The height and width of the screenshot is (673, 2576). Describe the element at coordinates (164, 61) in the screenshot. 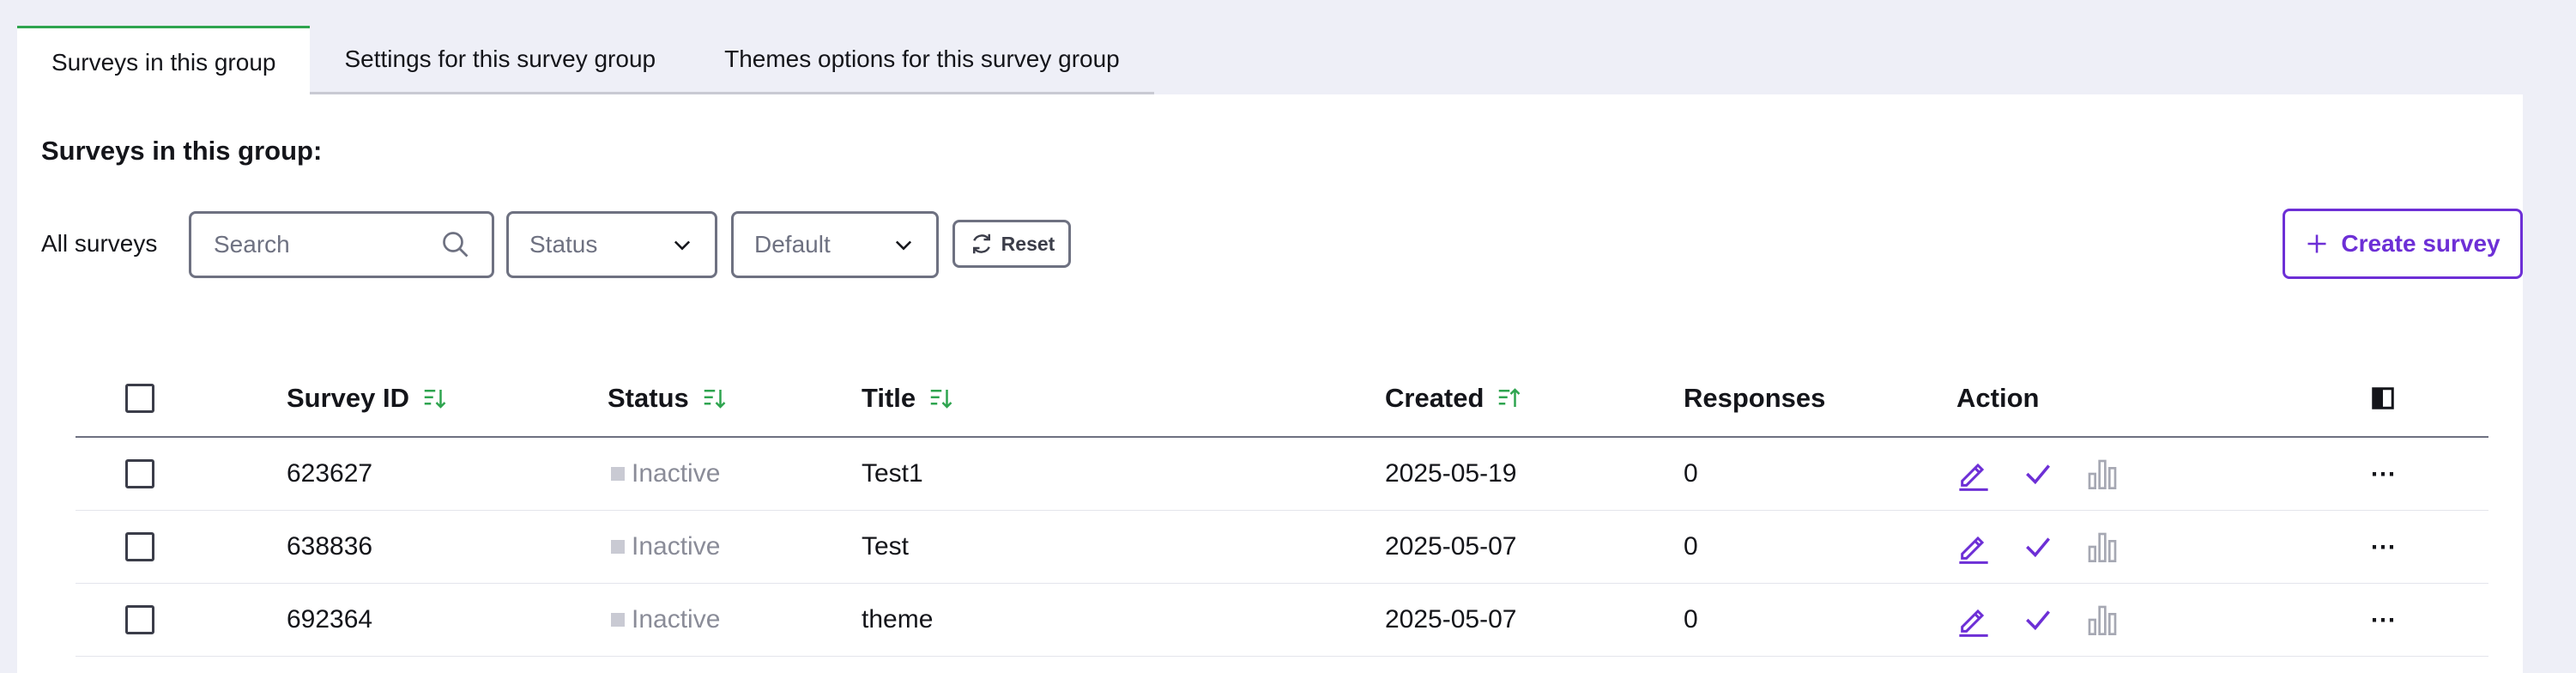

I see `tab-surveys: Surveys in this group` at that location.